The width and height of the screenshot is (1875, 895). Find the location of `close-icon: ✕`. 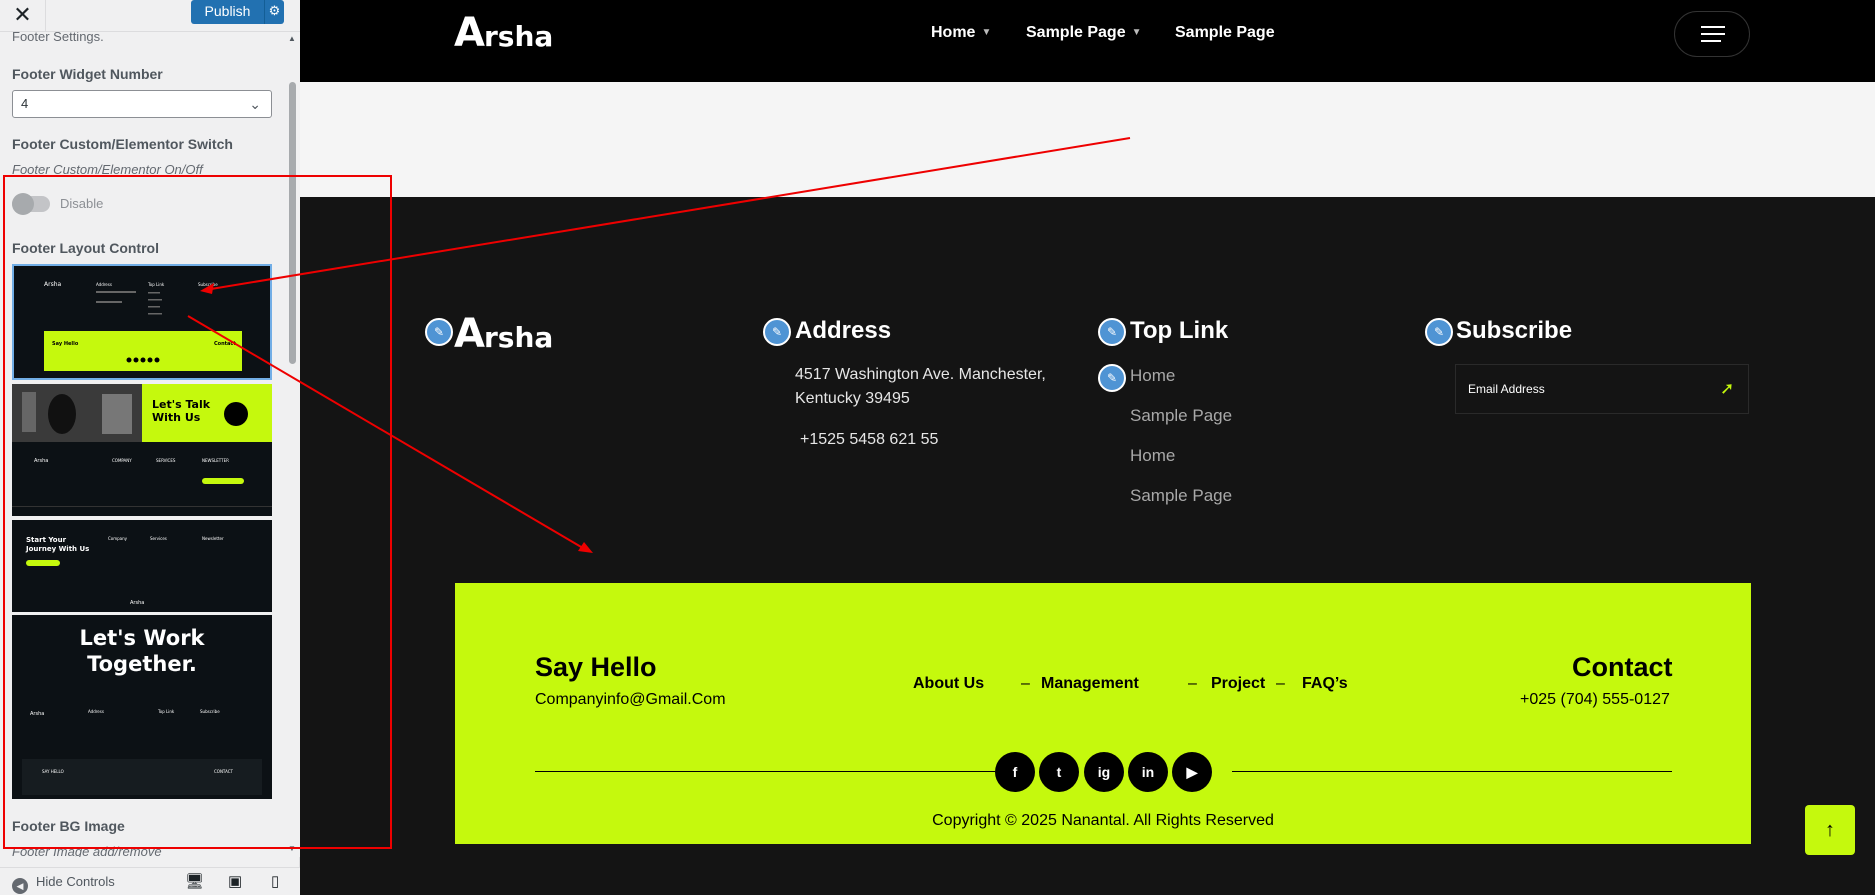

close-icon: ✕ is located at coordinates (23, 16).